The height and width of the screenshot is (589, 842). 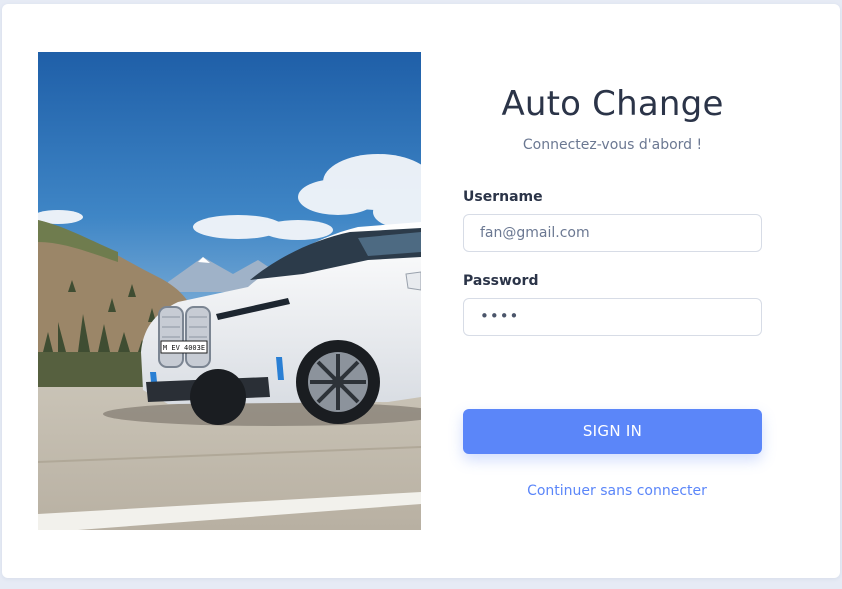 I want to click on app-title: Auto Change, so click(x=612, y=104).